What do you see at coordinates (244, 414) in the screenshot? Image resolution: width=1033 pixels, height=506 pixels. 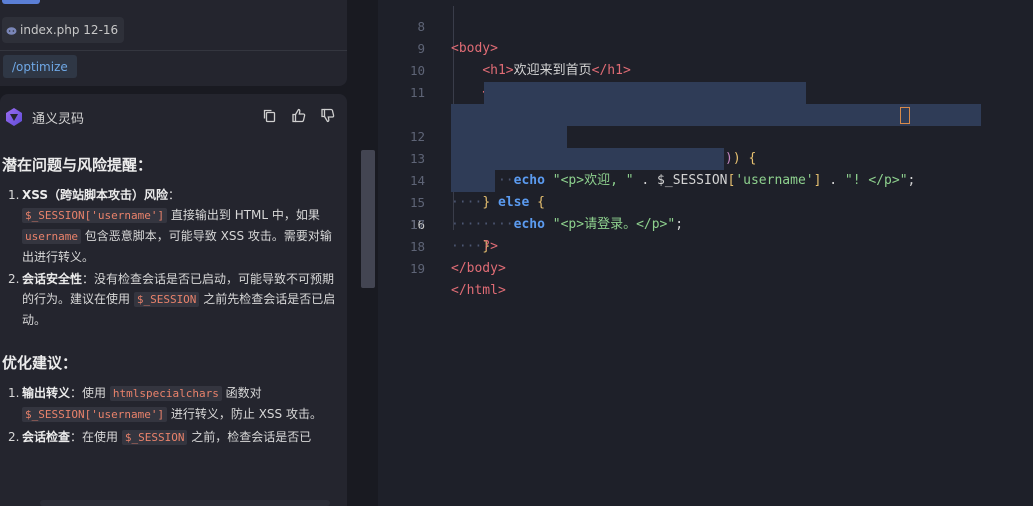 I see `item-text: 进行转义，防止 XSS 攻击。` at bounding box center [244, 414].